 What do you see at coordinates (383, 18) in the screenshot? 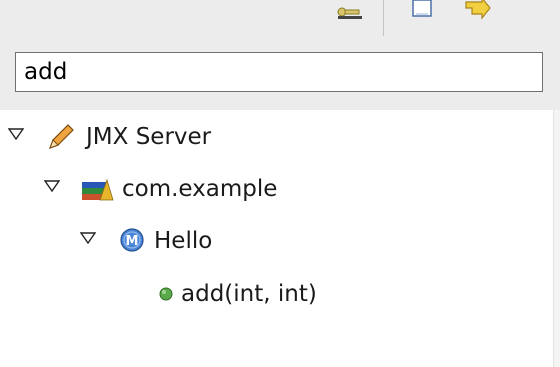
I see `toolbar-separator` at bounding box center [383, 18].